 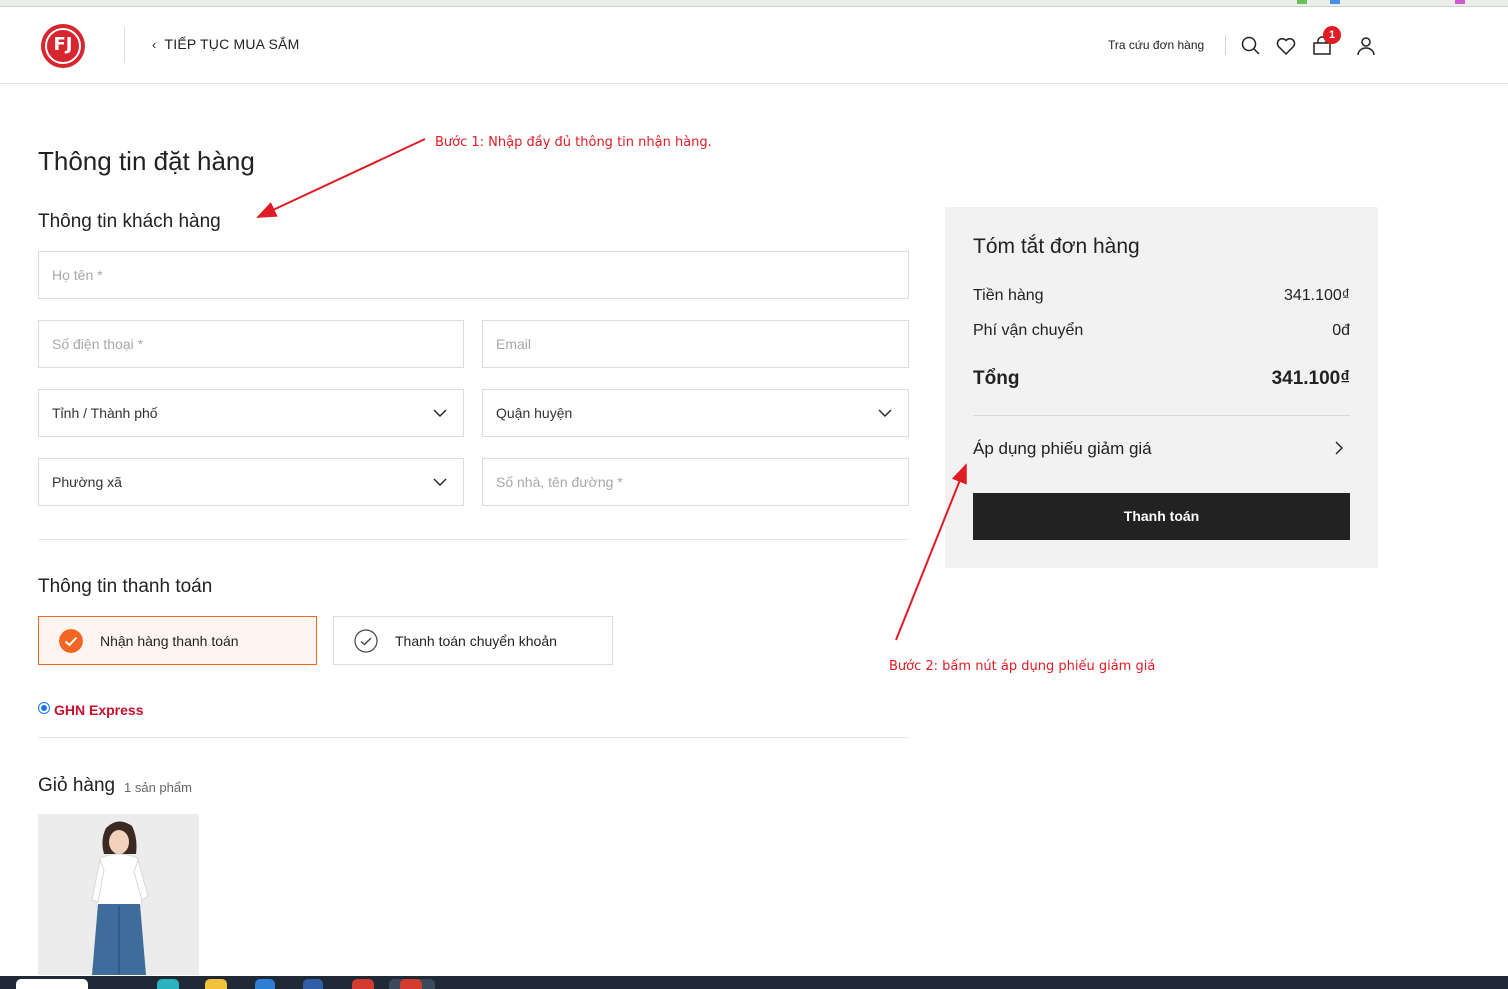 I want to click on site-header: FJ ‹ TIẾP TỤC MUA SẮM Tra cứu đơn hàng 1, so click(x=754, y=45).